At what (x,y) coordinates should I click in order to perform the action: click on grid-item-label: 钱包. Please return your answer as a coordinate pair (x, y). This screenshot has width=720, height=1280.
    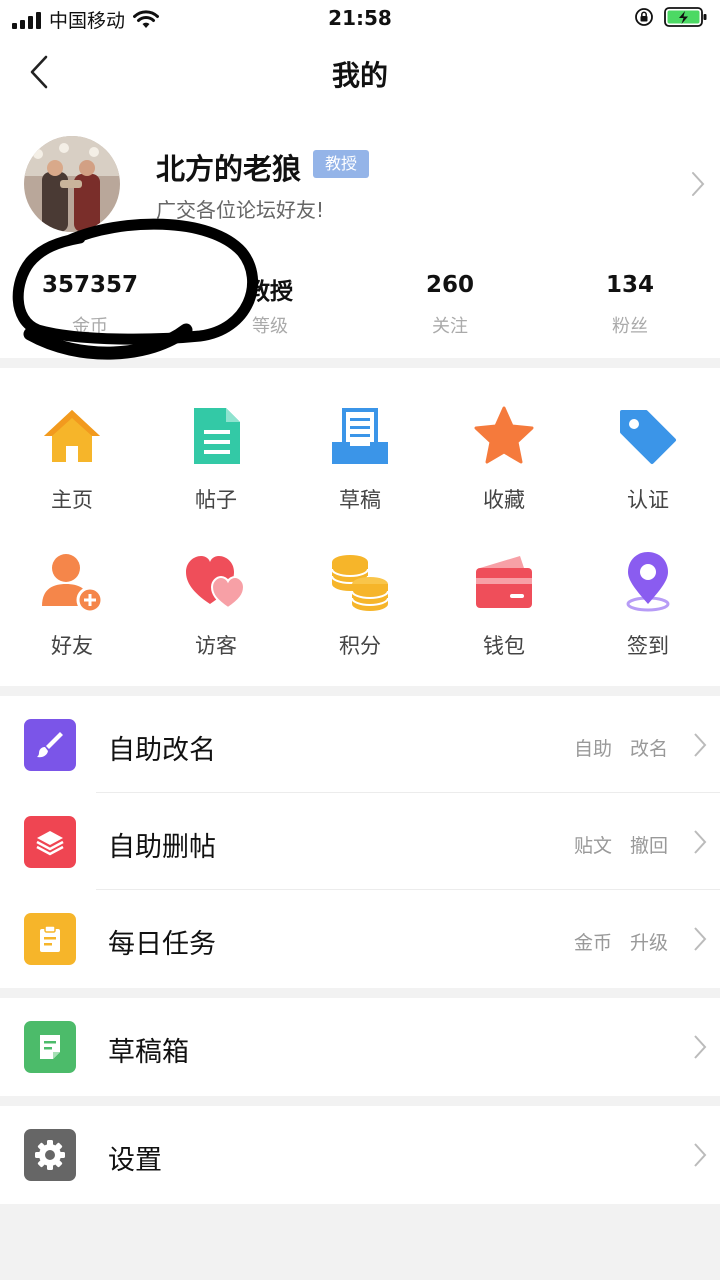
    Looking at the image, I should click on (504, 646).